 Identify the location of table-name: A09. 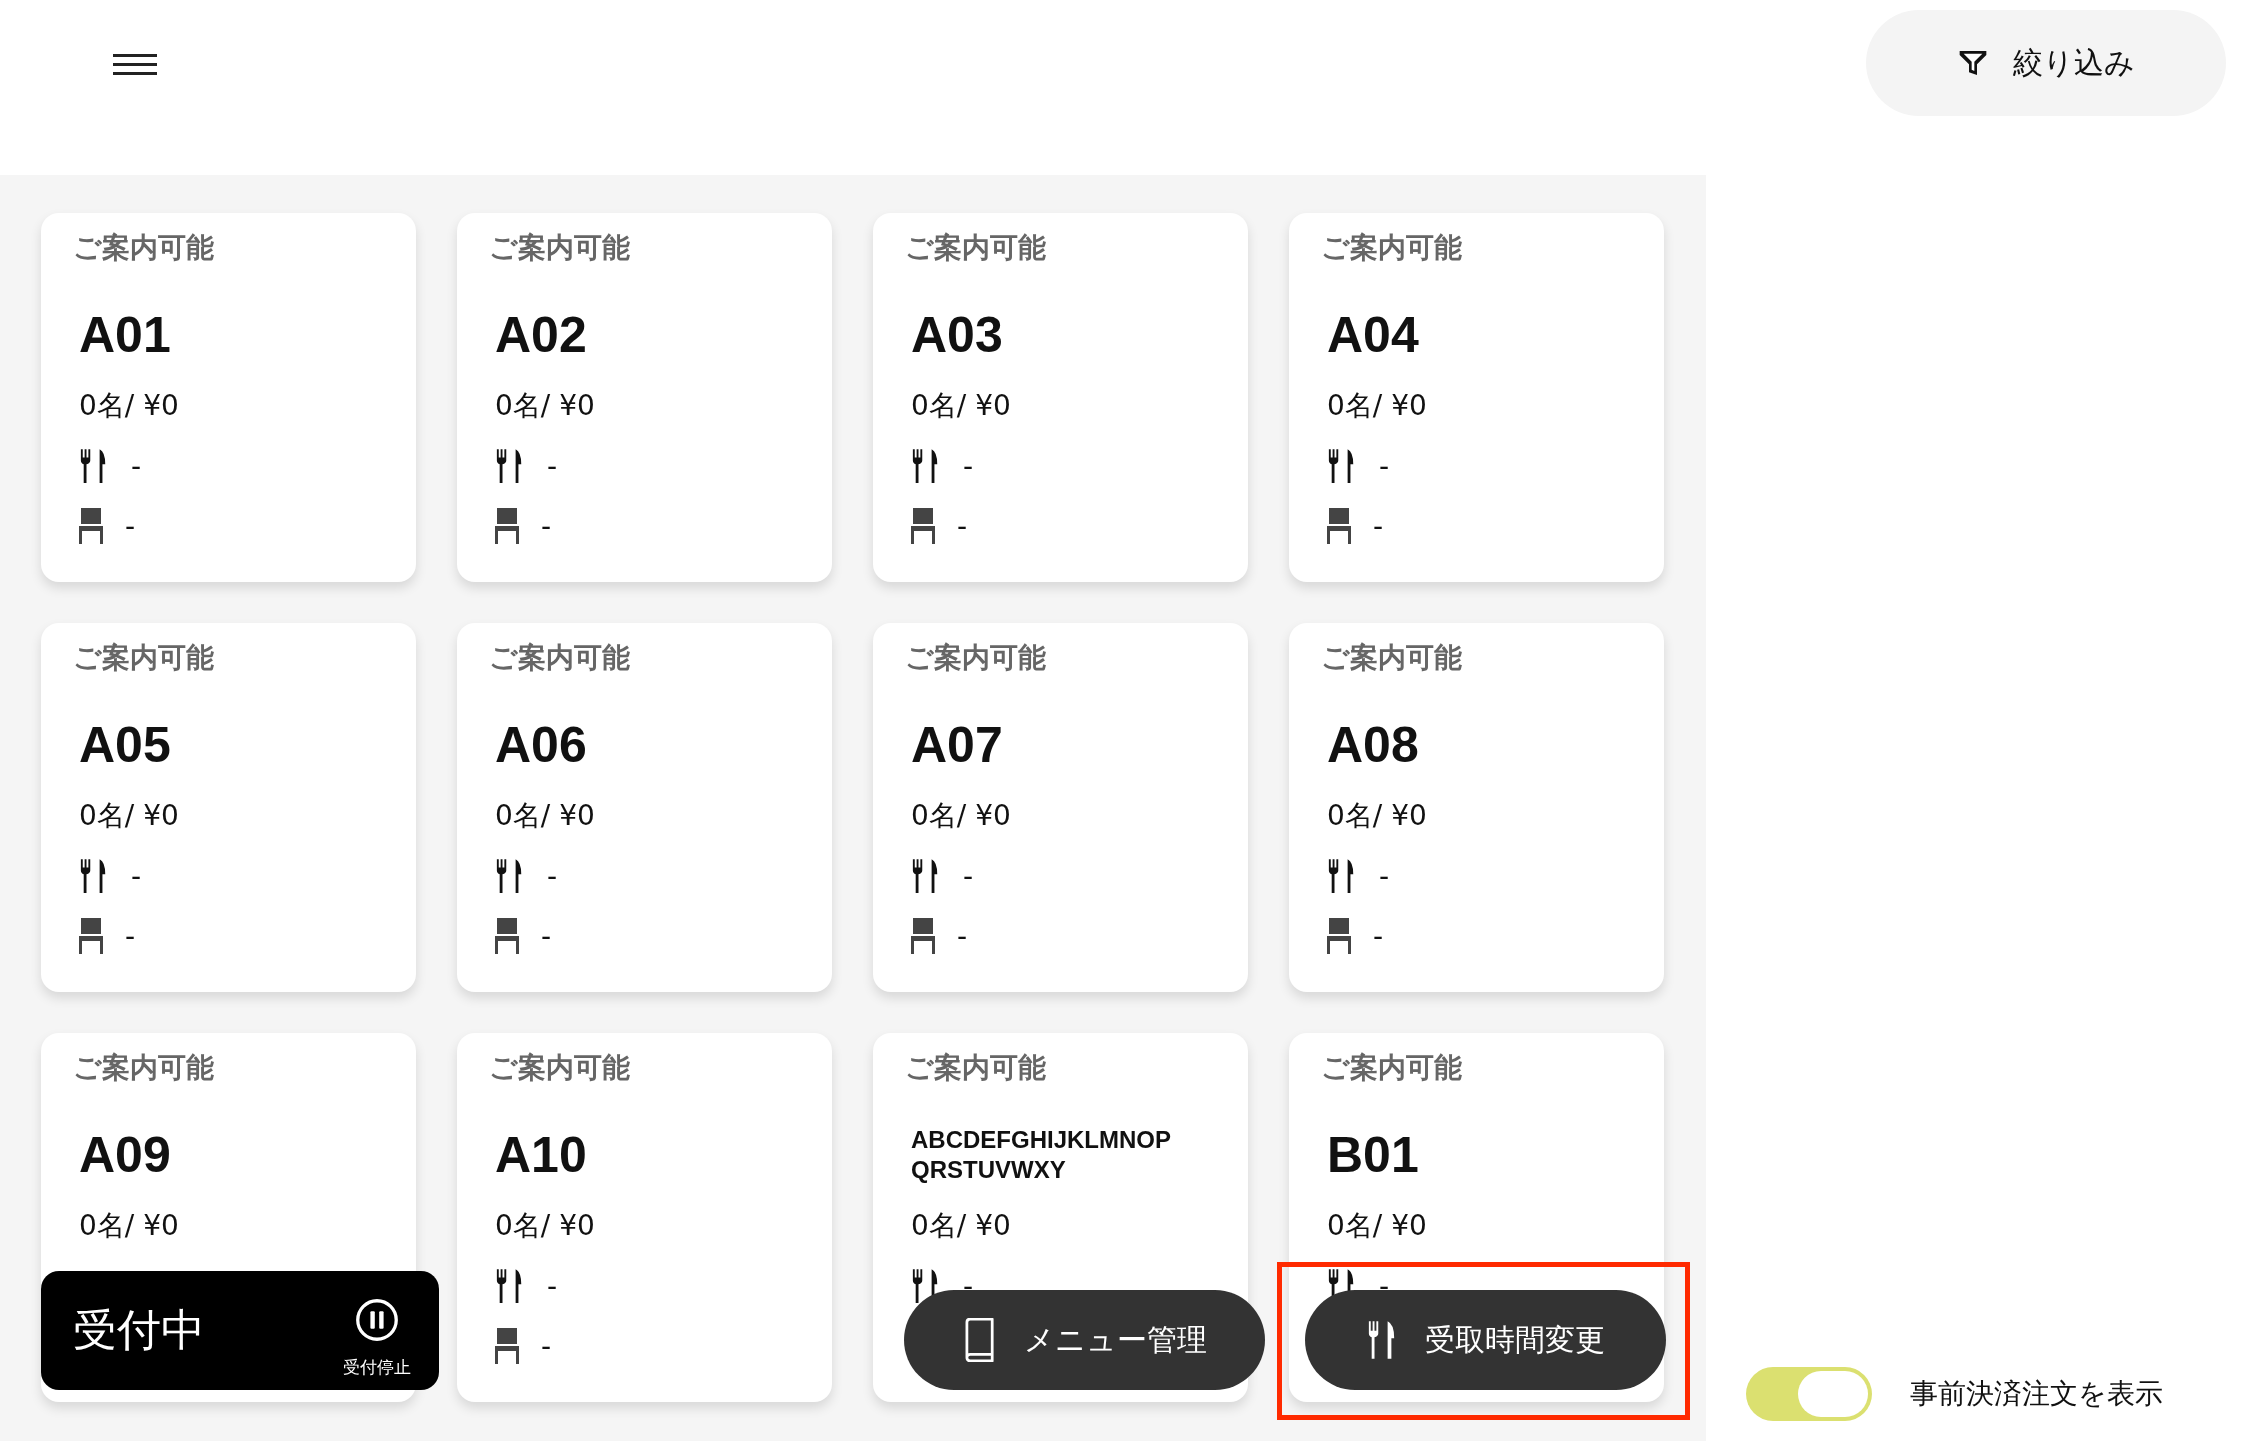
(124, 1155).